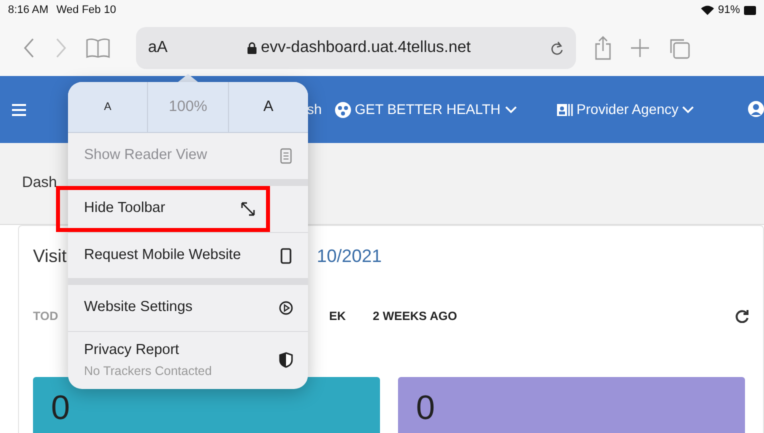 The height and width of the screenshot is (433, 764). I want to click on reload-icon, so click(557, 48).